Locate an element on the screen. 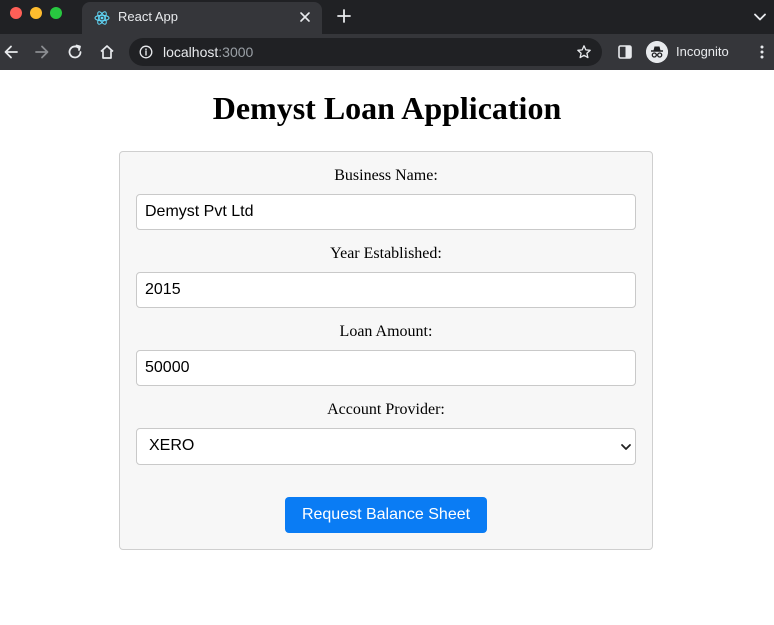  browser-tab-bar: React App is located at coordinates (387, 17).